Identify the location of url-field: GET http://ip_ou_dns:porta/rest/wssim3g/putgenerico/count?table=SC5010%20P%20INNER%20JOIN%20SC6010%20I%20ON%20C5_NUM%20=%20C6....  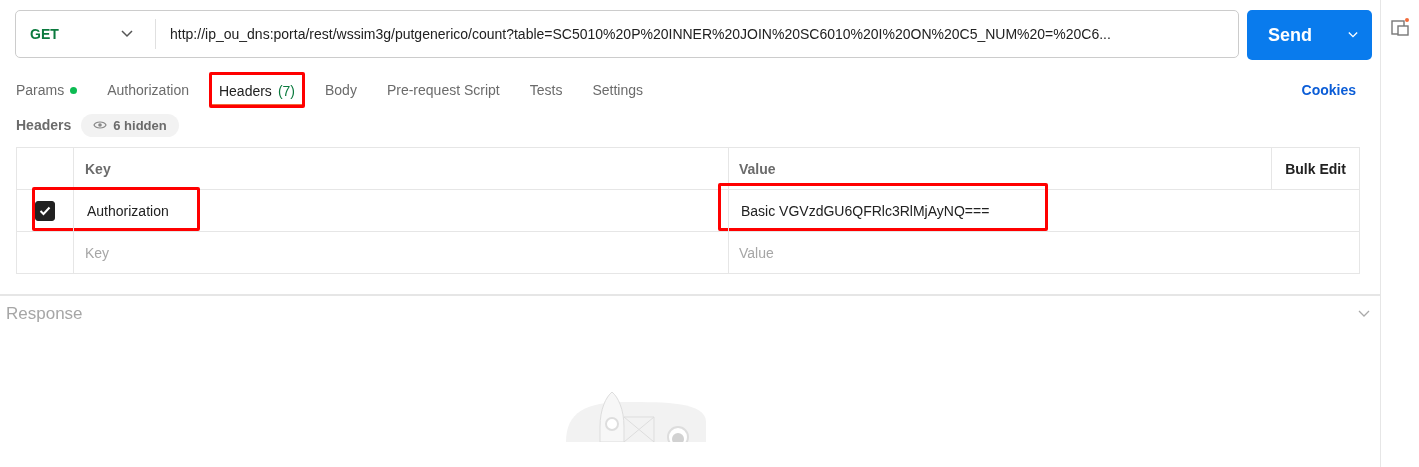
(627, 34).